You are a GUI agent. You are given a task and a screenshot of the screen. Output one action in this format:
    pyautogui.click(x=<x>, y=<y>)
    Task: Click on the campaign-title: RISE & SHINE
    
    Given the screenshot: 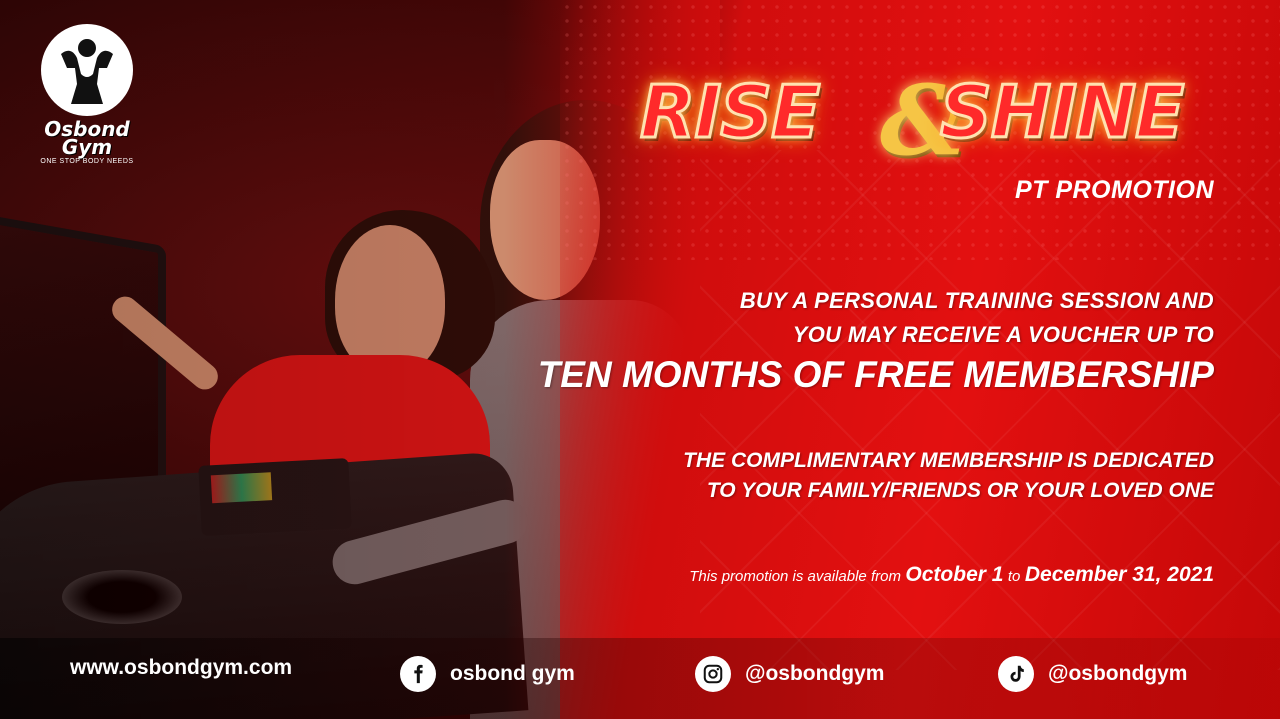 What is the action you would take?
    pyautogui.click(x=939, y=122)
    